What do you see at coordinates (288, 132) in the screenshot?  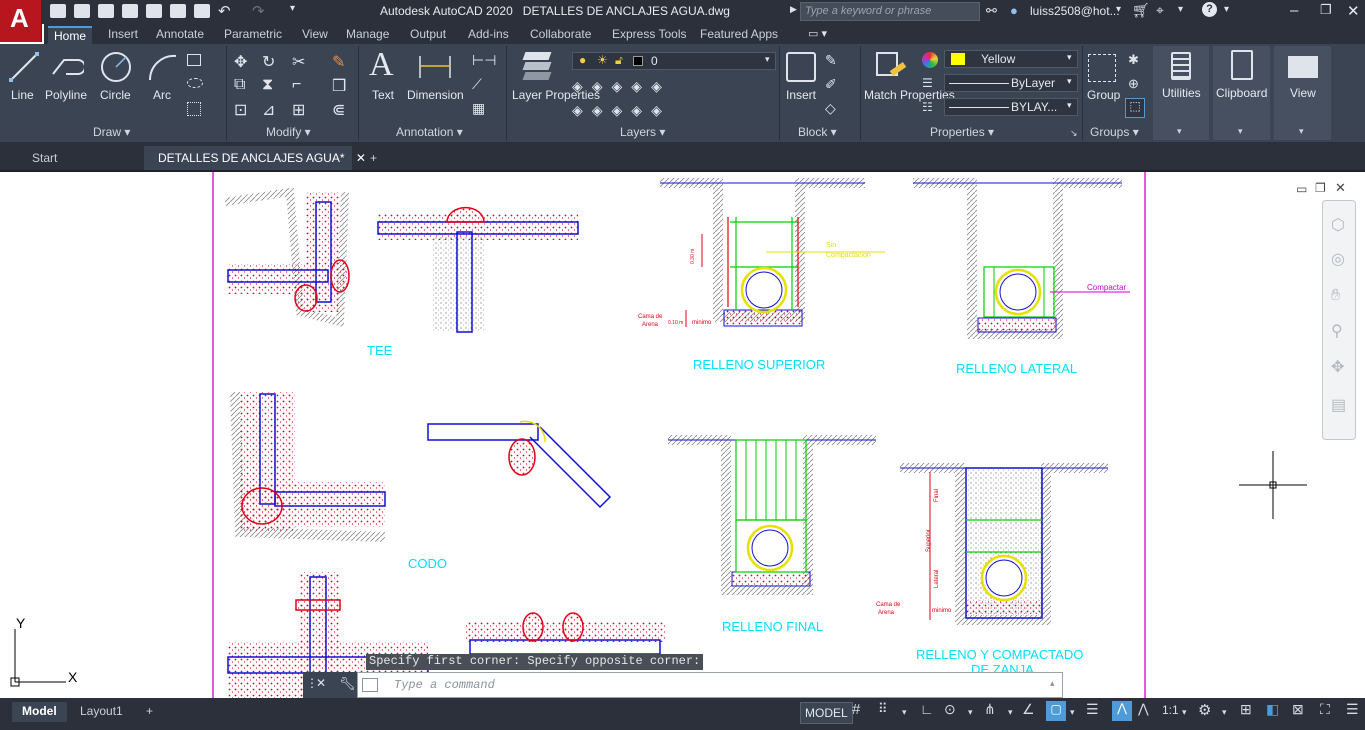 I see `modify-panel-label: Modify ▾` at bounding box center [288, 132].